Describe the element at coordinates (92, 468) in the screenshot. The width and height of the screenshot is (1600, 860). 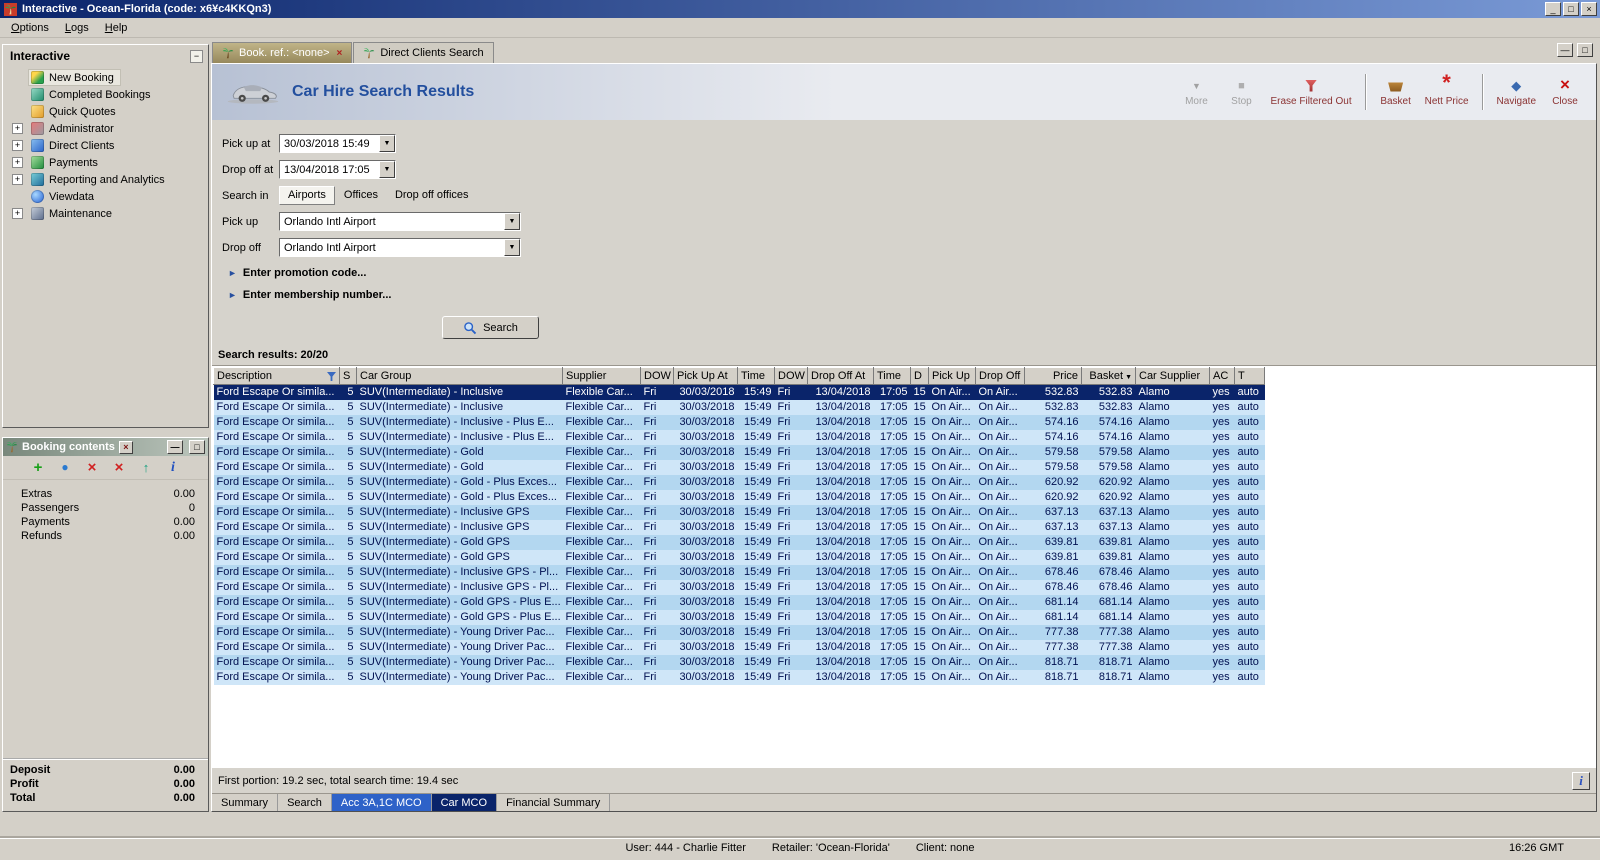
I see `delete-icon` at that location.